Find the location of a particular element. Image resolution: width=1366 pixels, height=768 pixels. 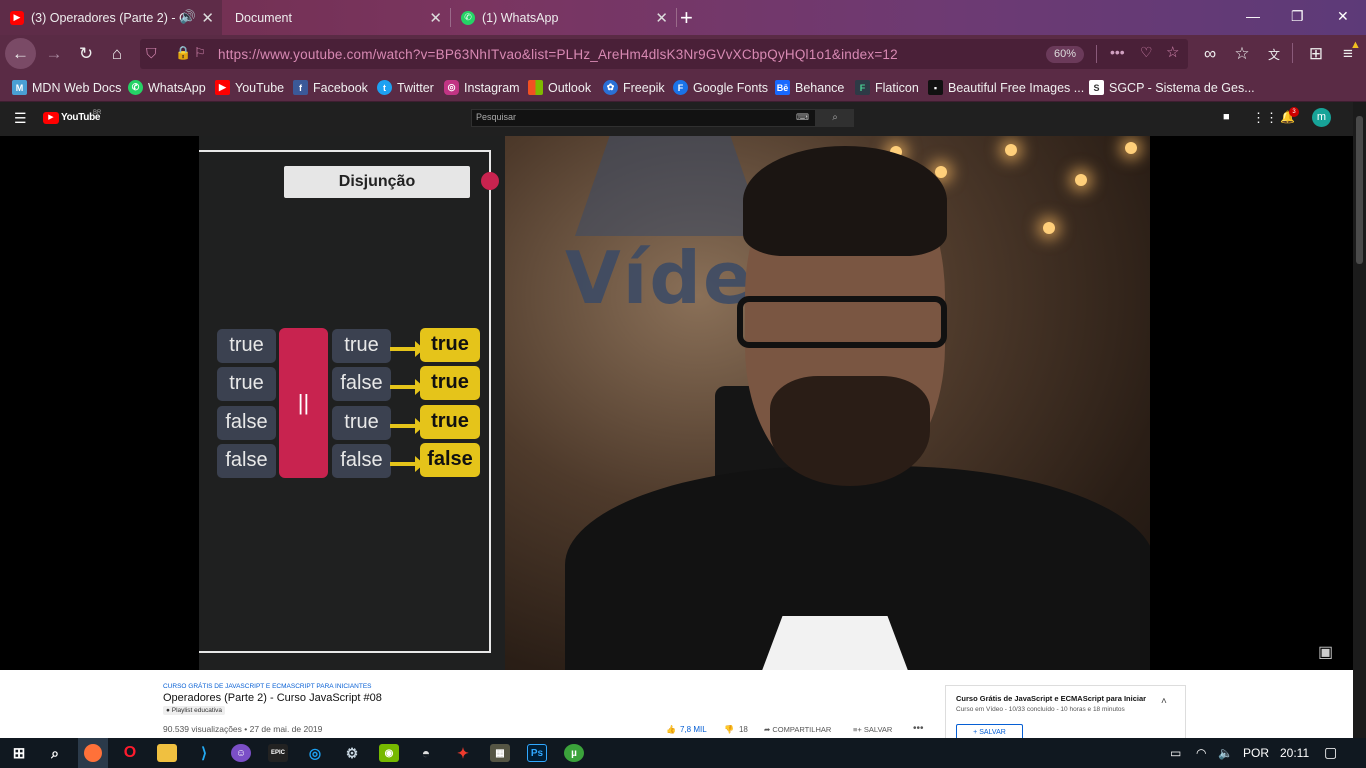

new-tab-icon: + is located at coordinates (686, 18).